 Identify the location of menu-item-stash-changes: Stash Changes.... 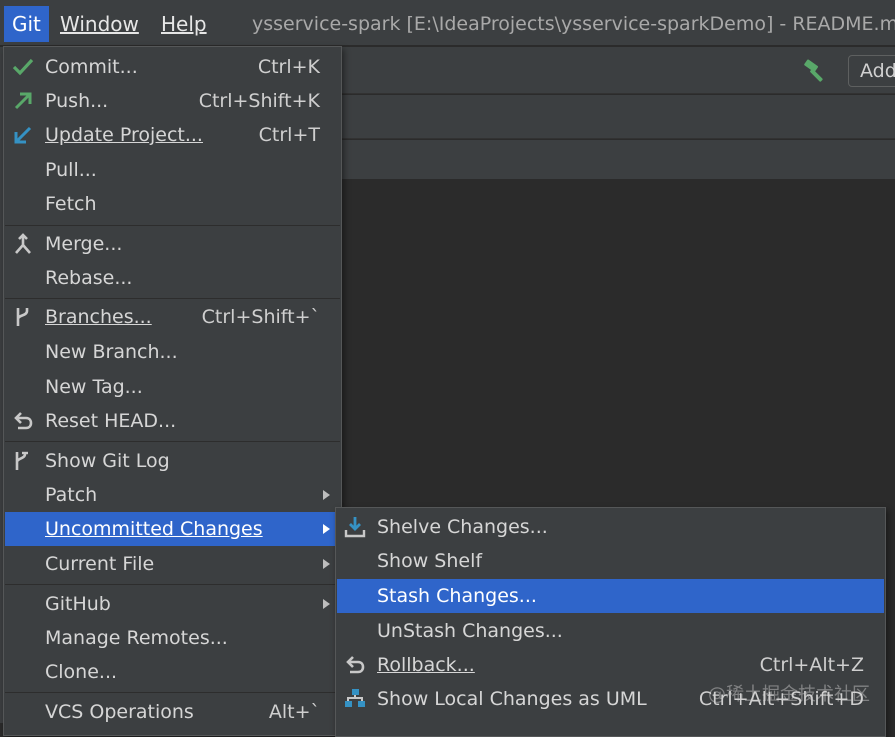
(610, 596).